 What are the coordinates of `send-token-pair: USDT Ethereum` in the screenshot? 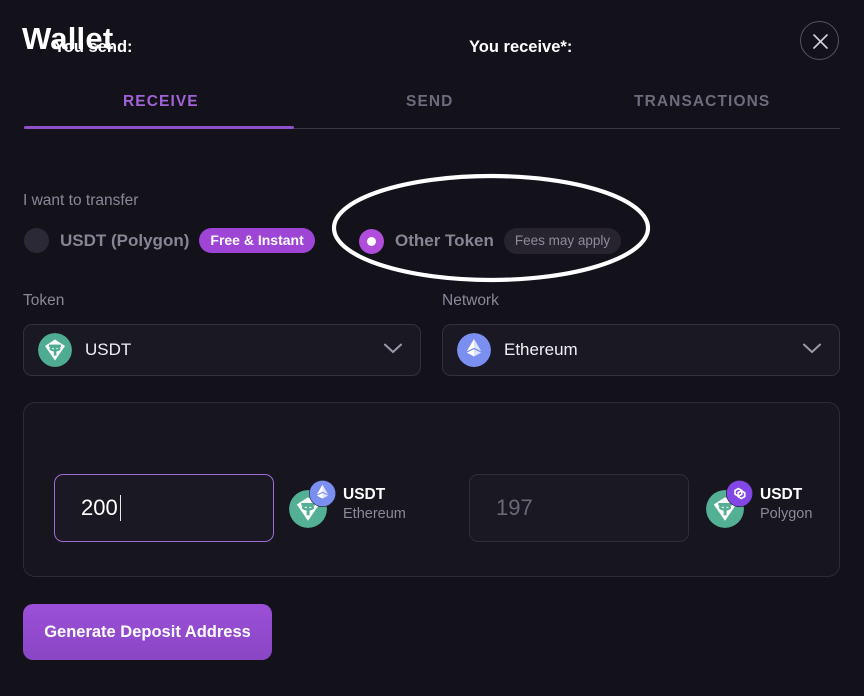 It's located at (347, 504).